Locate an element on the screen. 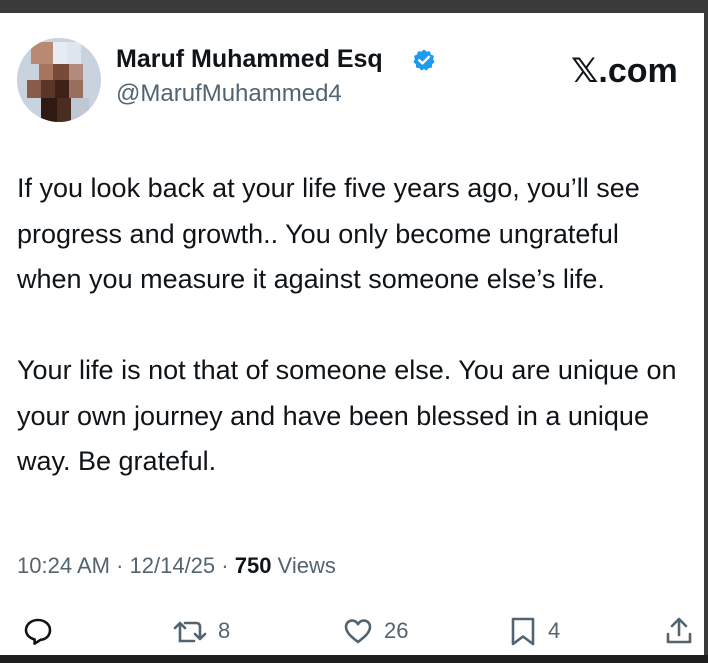 The image size is (708, 663). action-bar: 8 26 4 is located at coordinates (352, 633).